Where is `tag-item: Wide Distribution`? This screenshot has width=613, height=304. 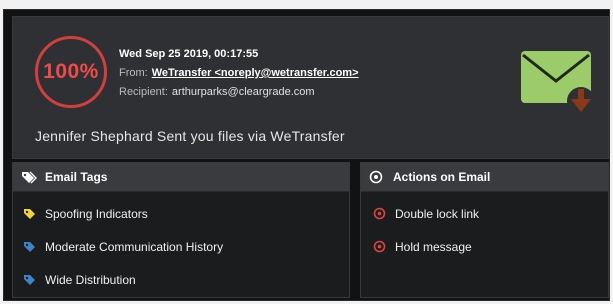 tag-item: Wide Distribution is located at coordinates (181, 279).